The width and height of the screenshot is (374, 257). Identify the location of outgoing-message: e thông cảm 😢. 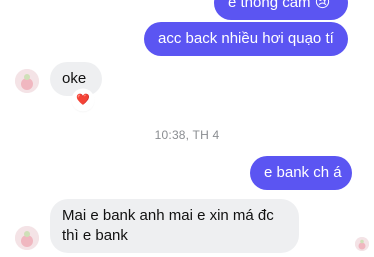
(281, 10).